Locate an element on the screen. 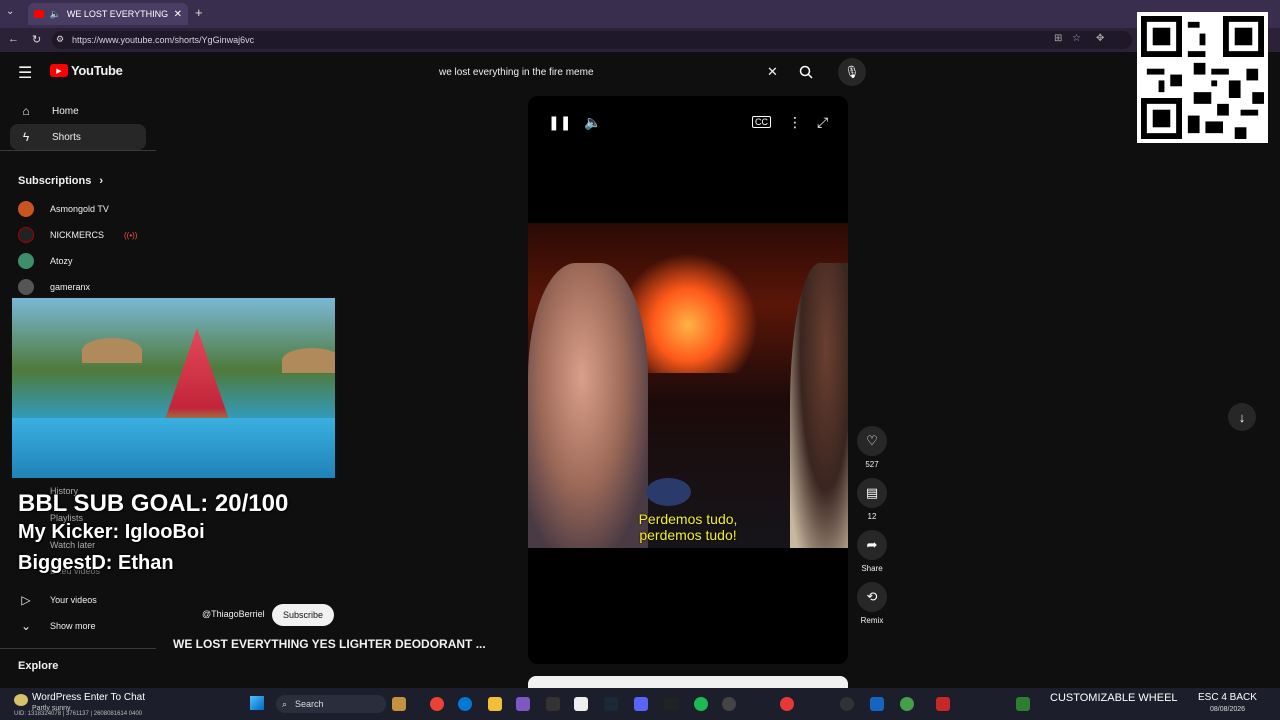  sidebar: ⌂ Home ϟ Shorts is located at coordinates (78, 124).